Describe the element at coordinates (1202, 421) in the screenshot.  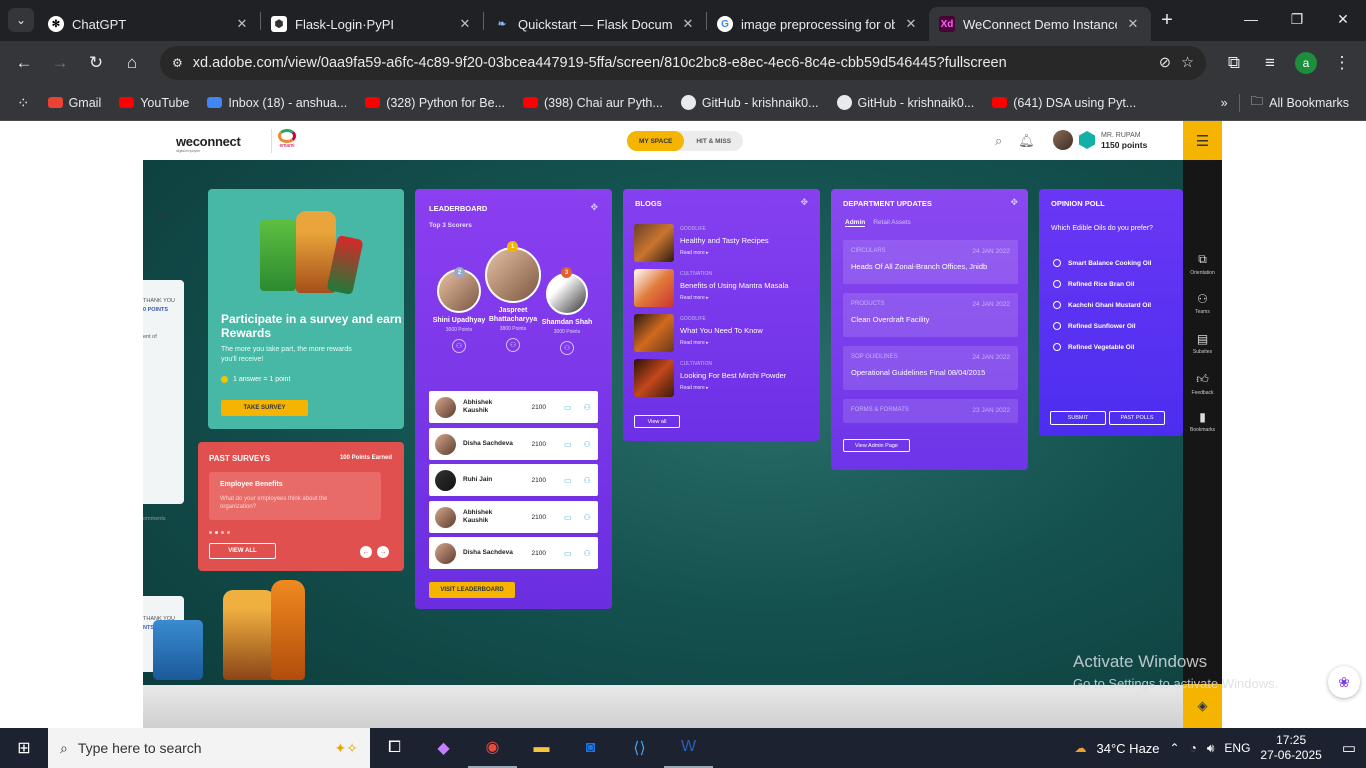
I see `bookmarks-link: ▮ Bookmarks` at that location.